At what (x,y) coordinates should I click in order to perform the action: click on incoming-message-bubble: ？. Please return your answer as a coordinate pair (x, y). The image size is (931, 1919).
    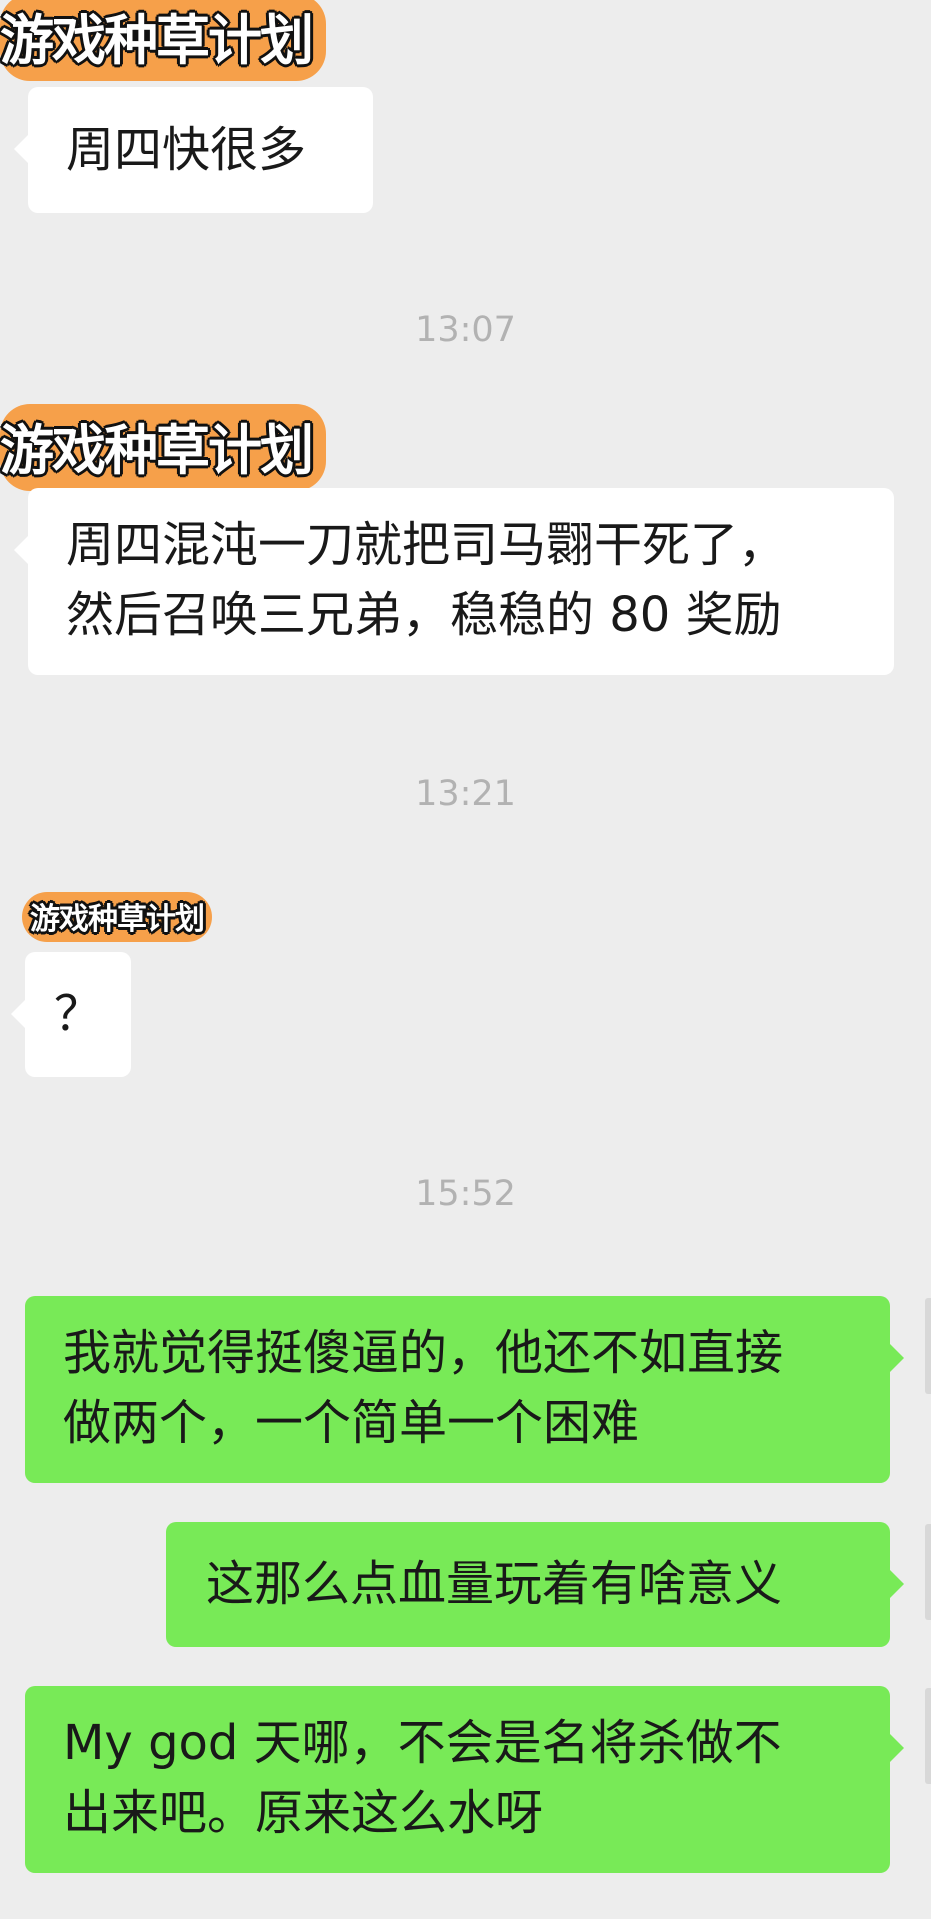
    Looking at the image, I should click on (71, 1014).